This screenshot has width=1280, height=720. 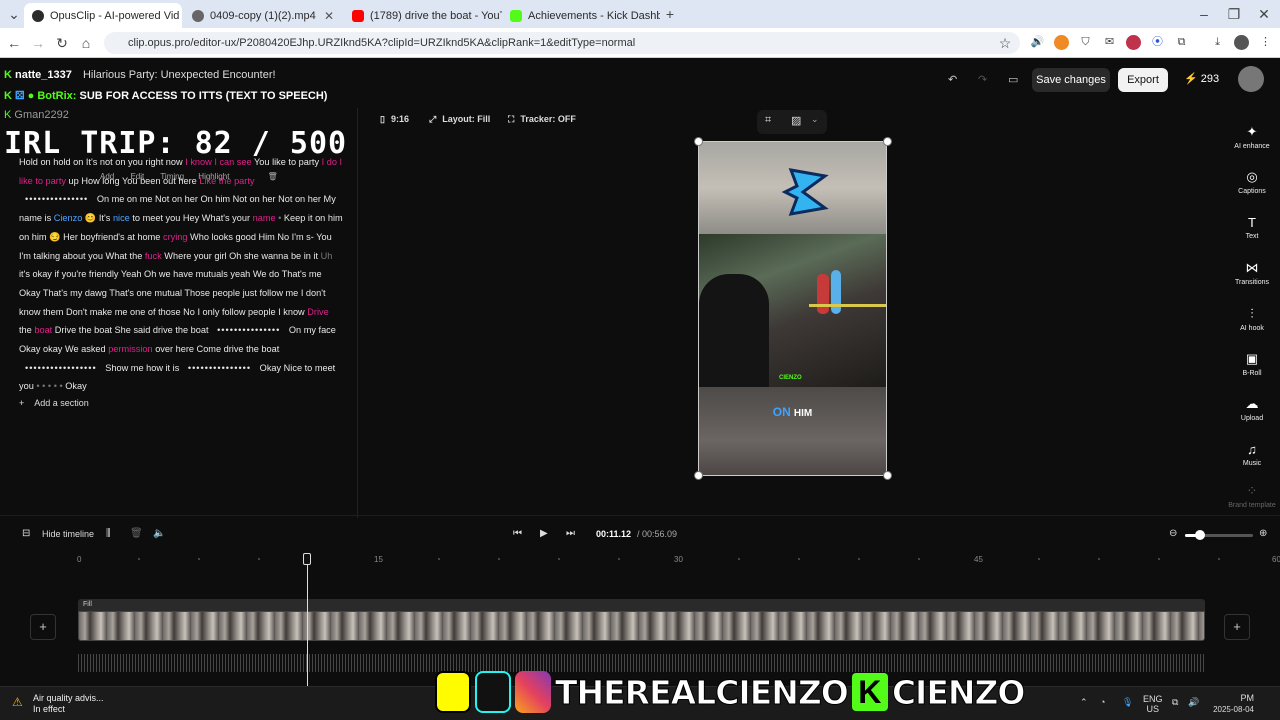 What do you see at coordinates (218, 162) in the screenshot?
I see `transcript-highlight: I know I can see` at bounding box center [218, 162].